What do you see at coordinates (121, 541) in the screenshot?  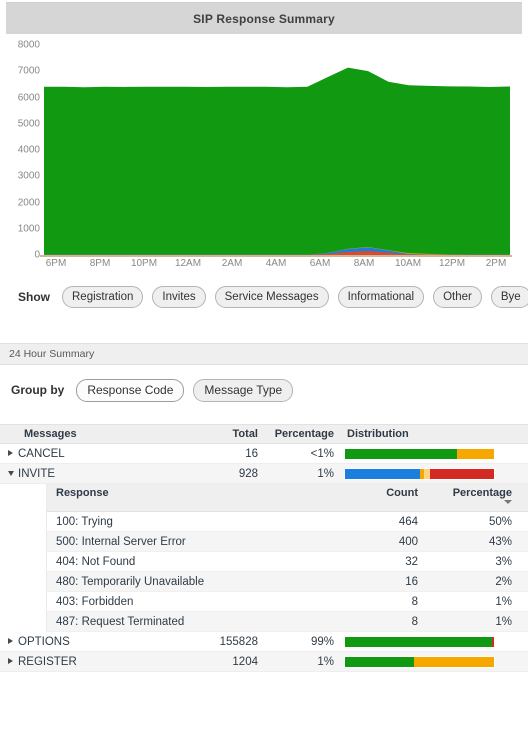 I see `response-code-label: 500: Internal Server Error` at bounding box center [121, 541].